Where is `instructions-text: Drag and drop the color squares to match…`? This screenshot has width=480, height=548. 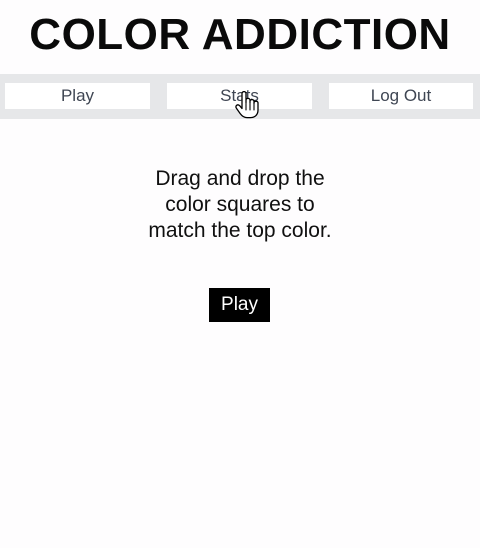
instructions-text: Drag and drop the color squares to match… is located at coordinates (240, 205).